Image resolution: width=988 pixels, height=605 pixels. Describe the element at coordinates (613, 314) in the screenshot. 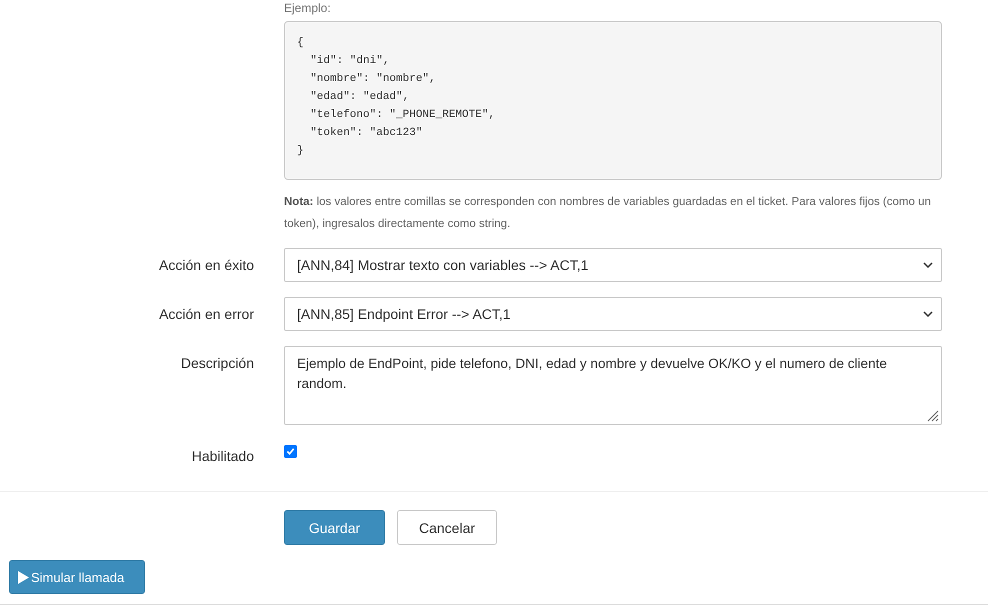

I see `select-field: [ANN,85] Endpoint Error --> ACT,1` at that location.